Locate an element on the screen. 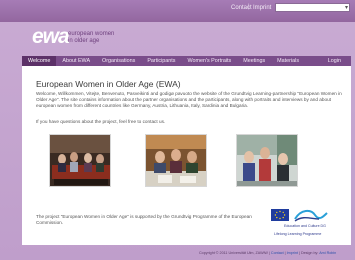  nav-item-meetings: Meetings is located at coordinates (254, 61).